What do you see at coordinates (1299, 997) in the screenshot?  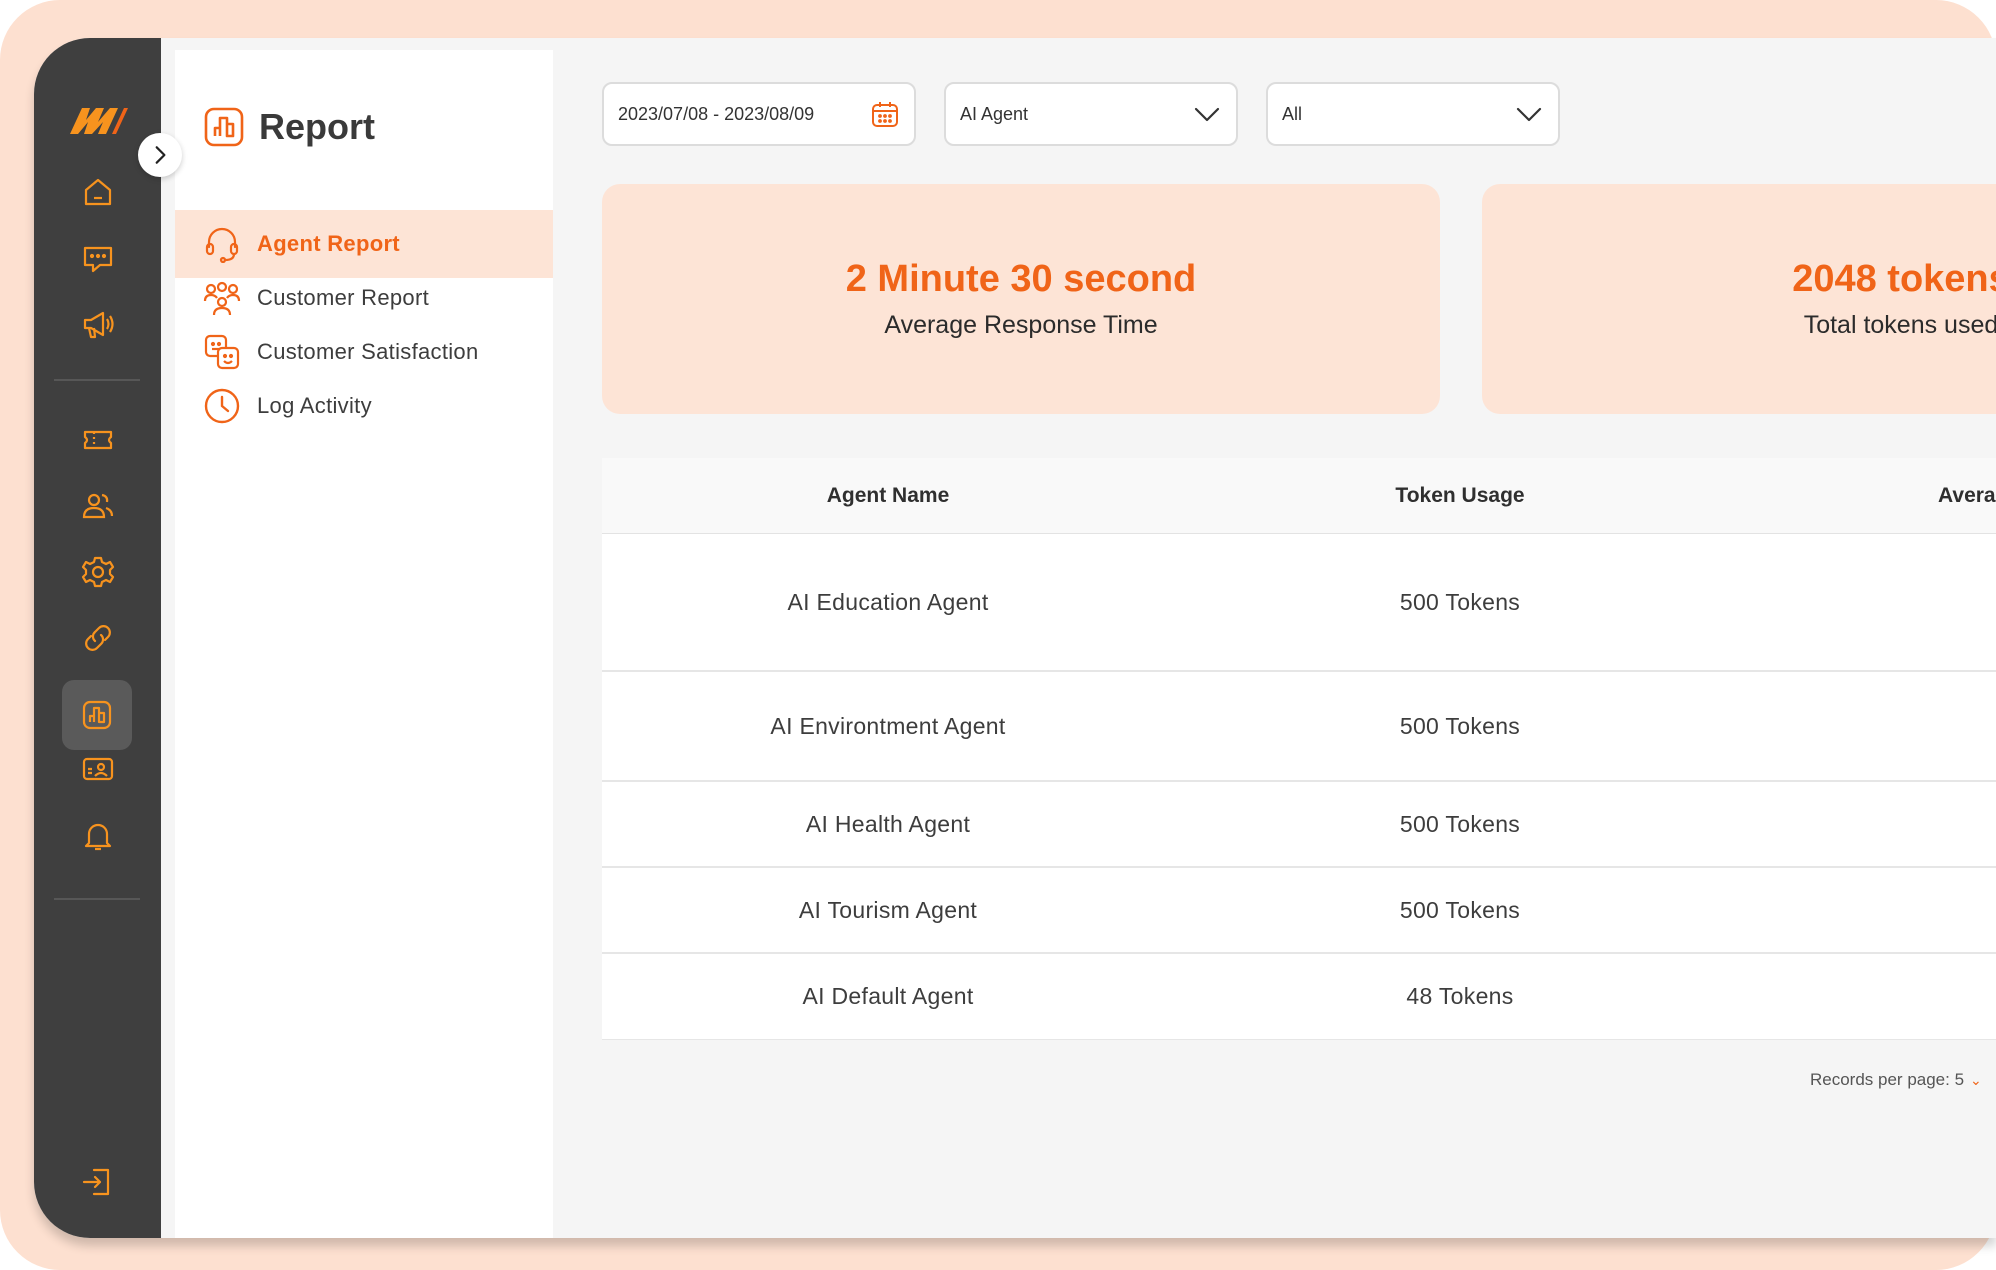 I see `table-row: AI Default Agent 48 Tokens` at bounding box center [1299, 997].